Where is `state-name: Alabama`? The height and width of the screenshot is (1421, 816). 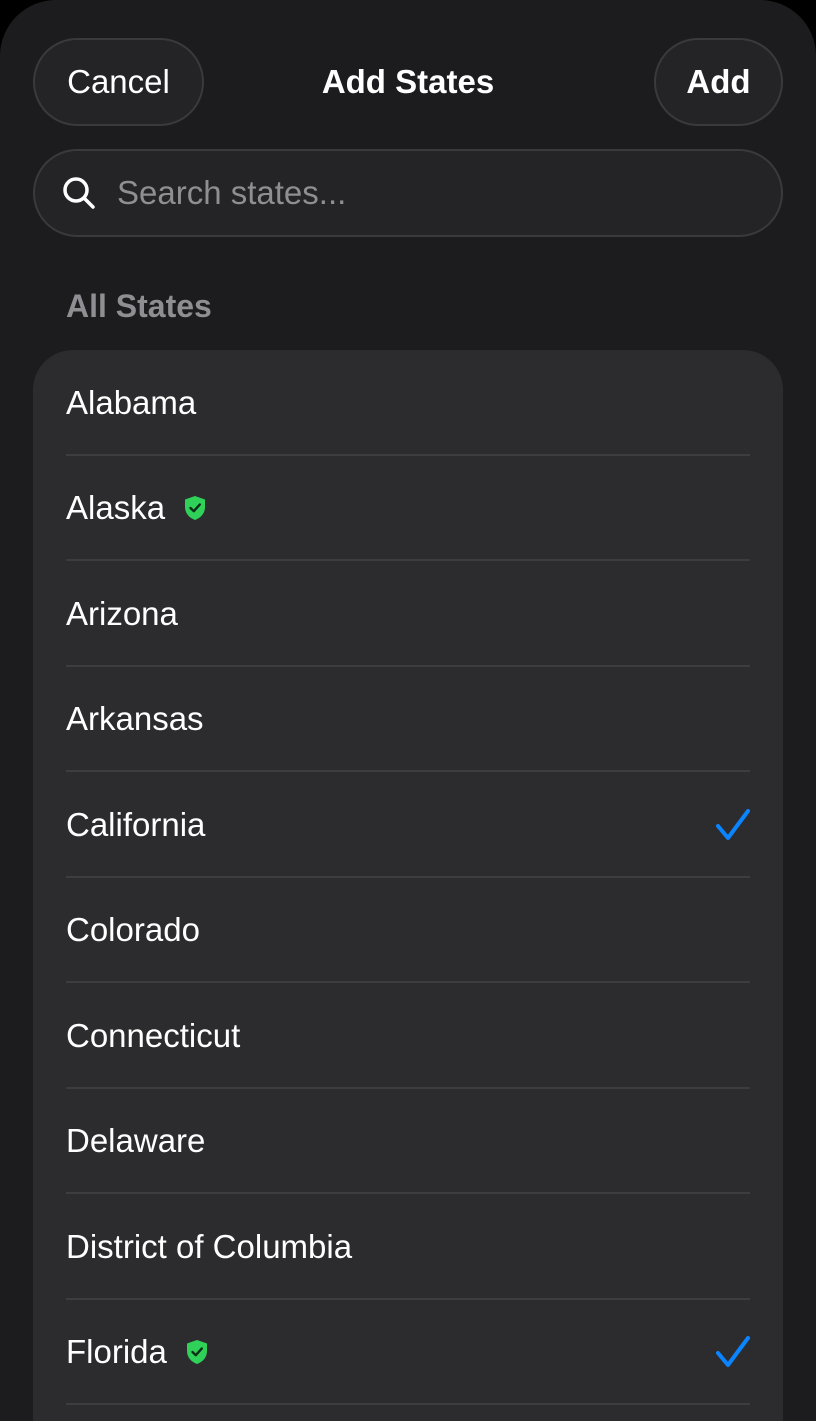 state-name: Alabama is located at coordinates (131, 402).